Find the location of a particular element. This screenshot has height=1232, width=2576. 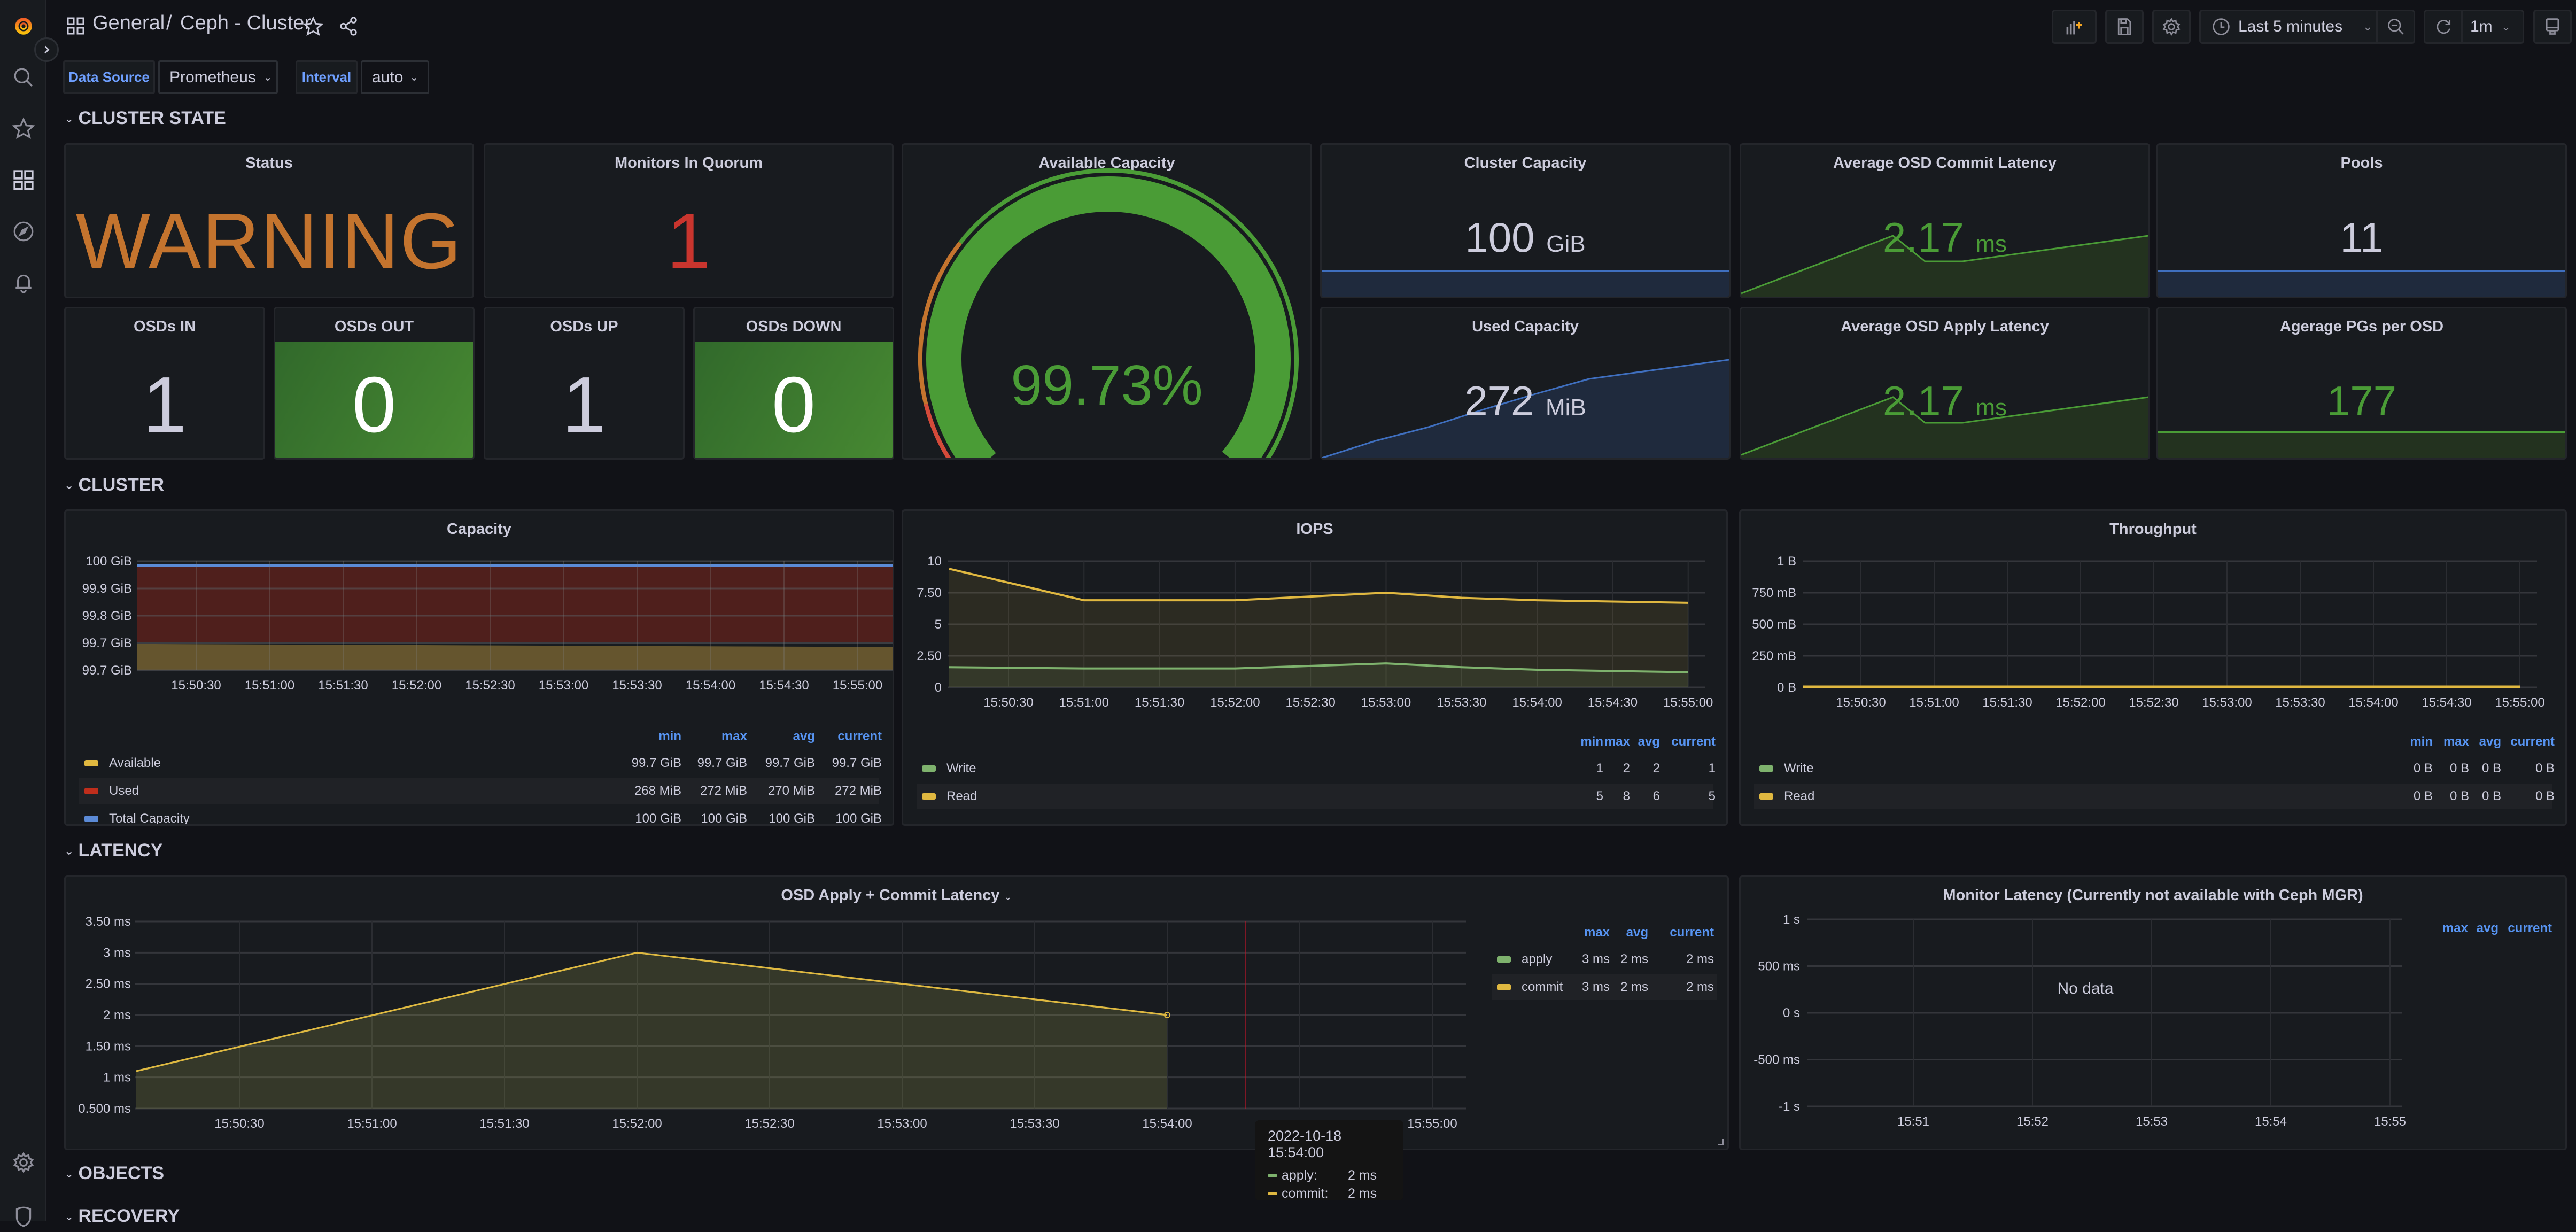

share-icon is located at coordinates (348, 26).